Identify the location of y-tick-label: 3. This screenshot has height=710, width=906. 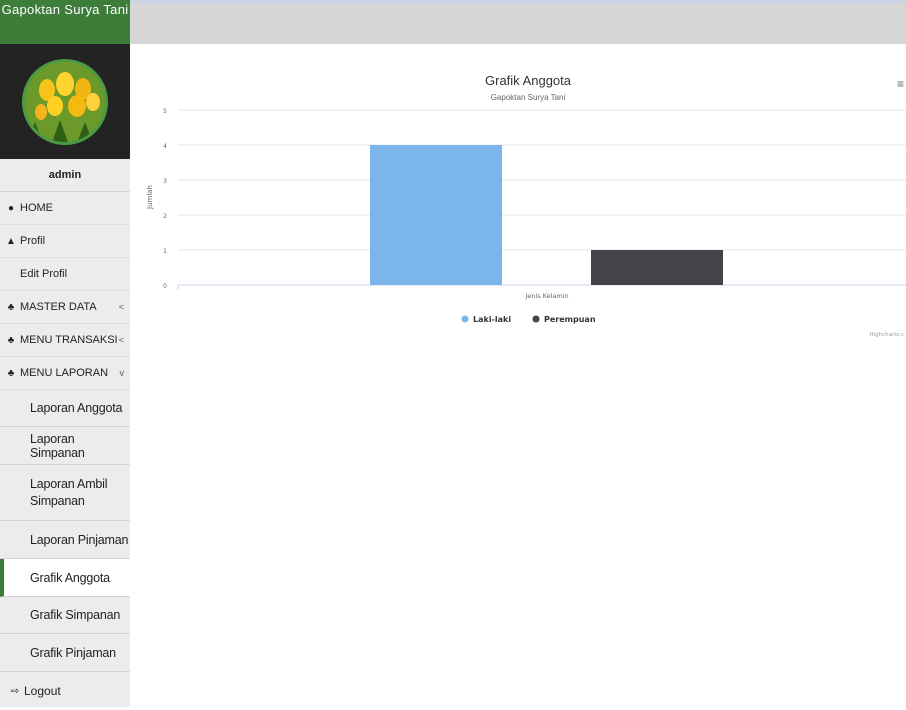
(165, 181).